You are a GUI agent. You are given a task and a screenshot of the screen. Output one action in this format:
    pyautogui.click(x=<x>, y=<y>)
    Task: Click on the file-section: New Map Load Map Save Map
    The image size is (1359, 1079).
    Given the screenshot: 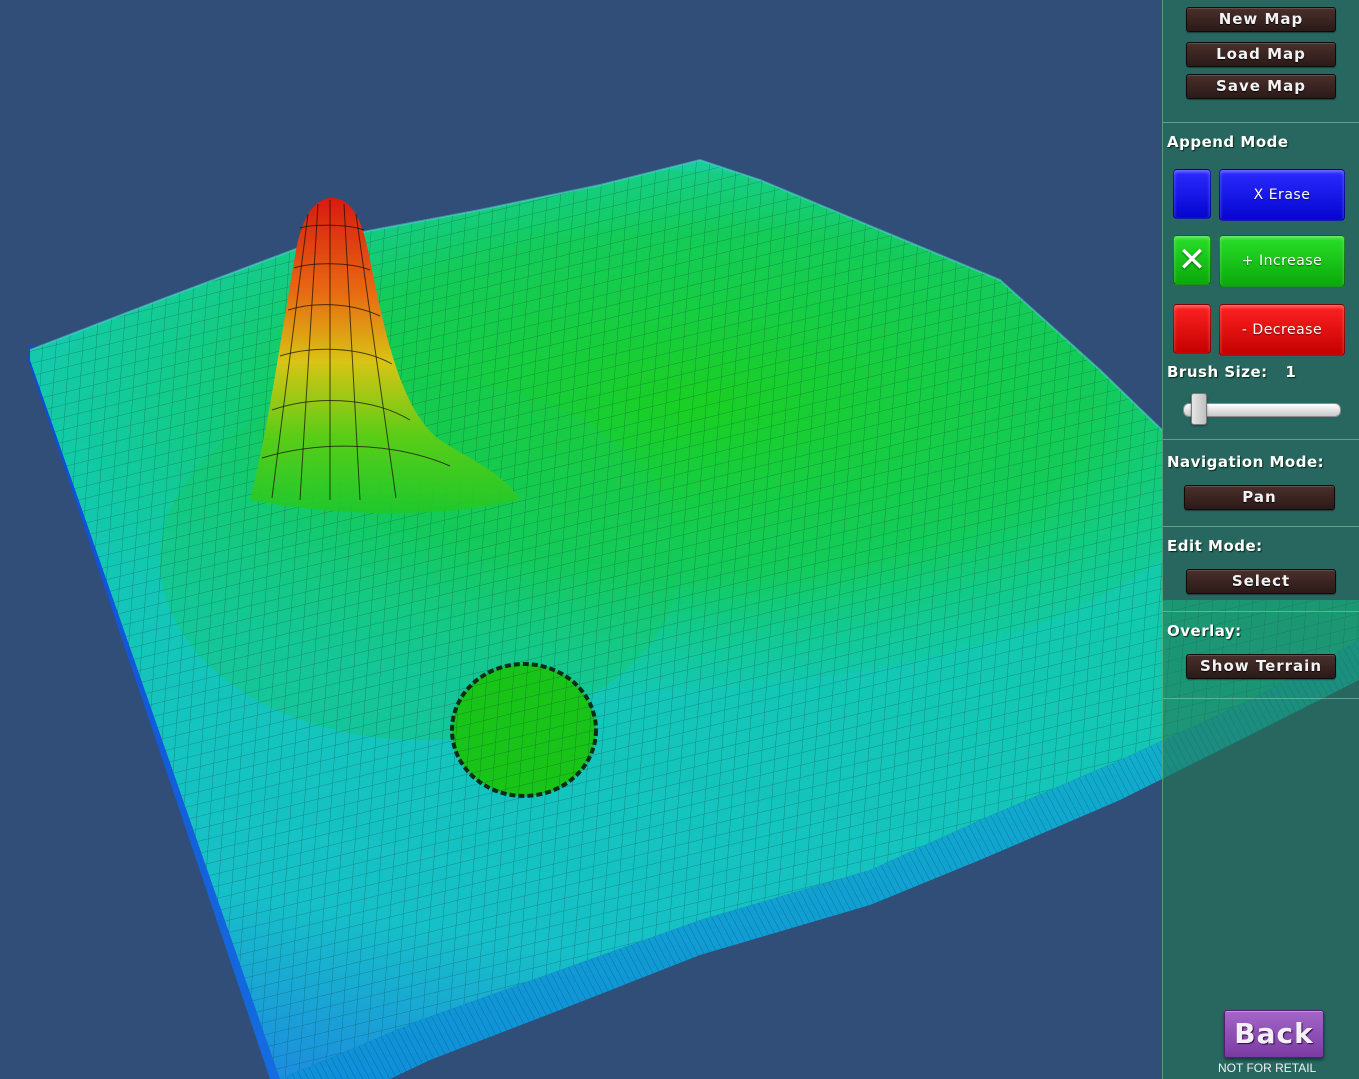 What is the action you would take?
    pyautogui.click(x=1261, y=61)
    